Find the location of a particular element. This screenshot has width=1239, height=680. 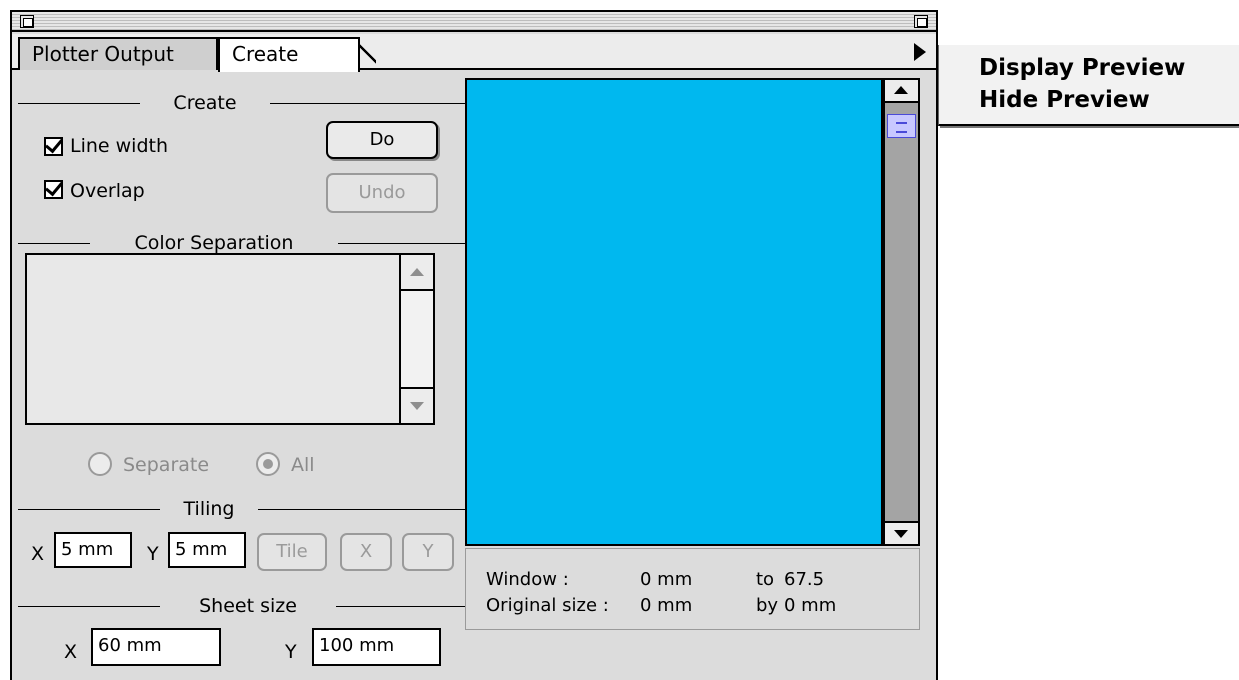

sheet-y-field: 100 mm is located at coordinates (376, 647).